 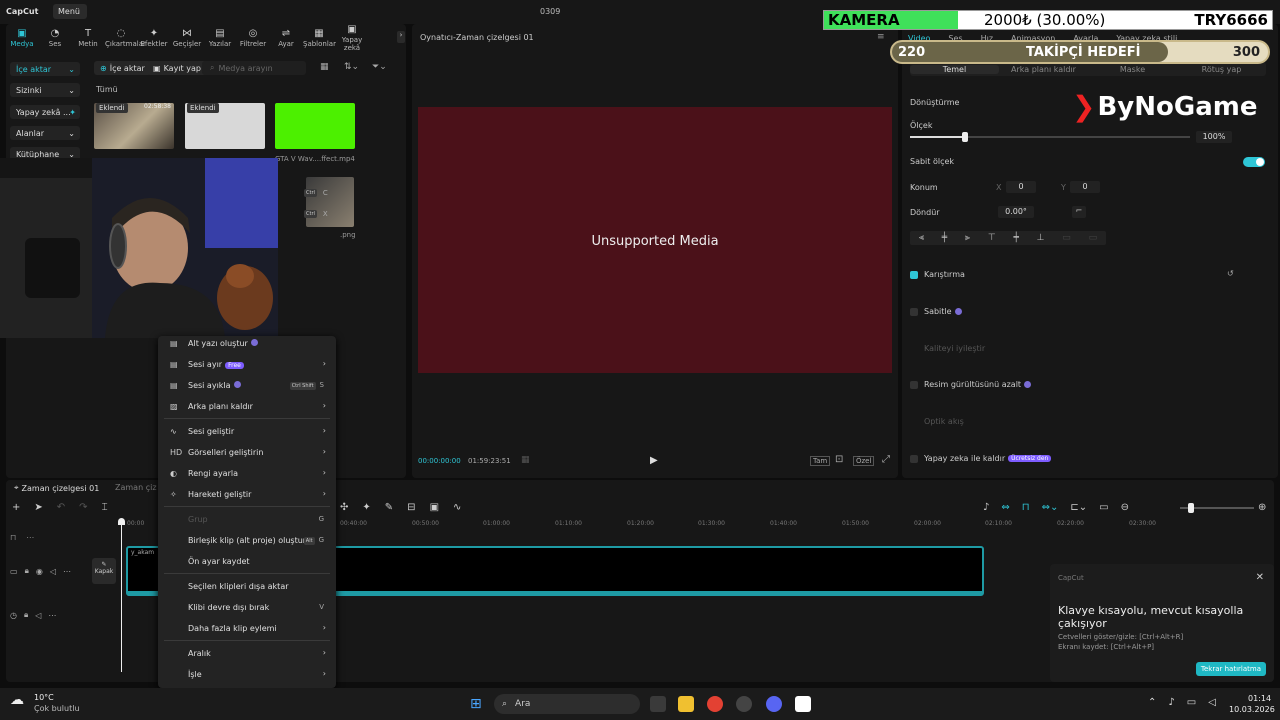 What do you see at coordinates (1191, 508) in the screenshot?
I see `zoom-slider-handle` at bounding box center [1191, 508].